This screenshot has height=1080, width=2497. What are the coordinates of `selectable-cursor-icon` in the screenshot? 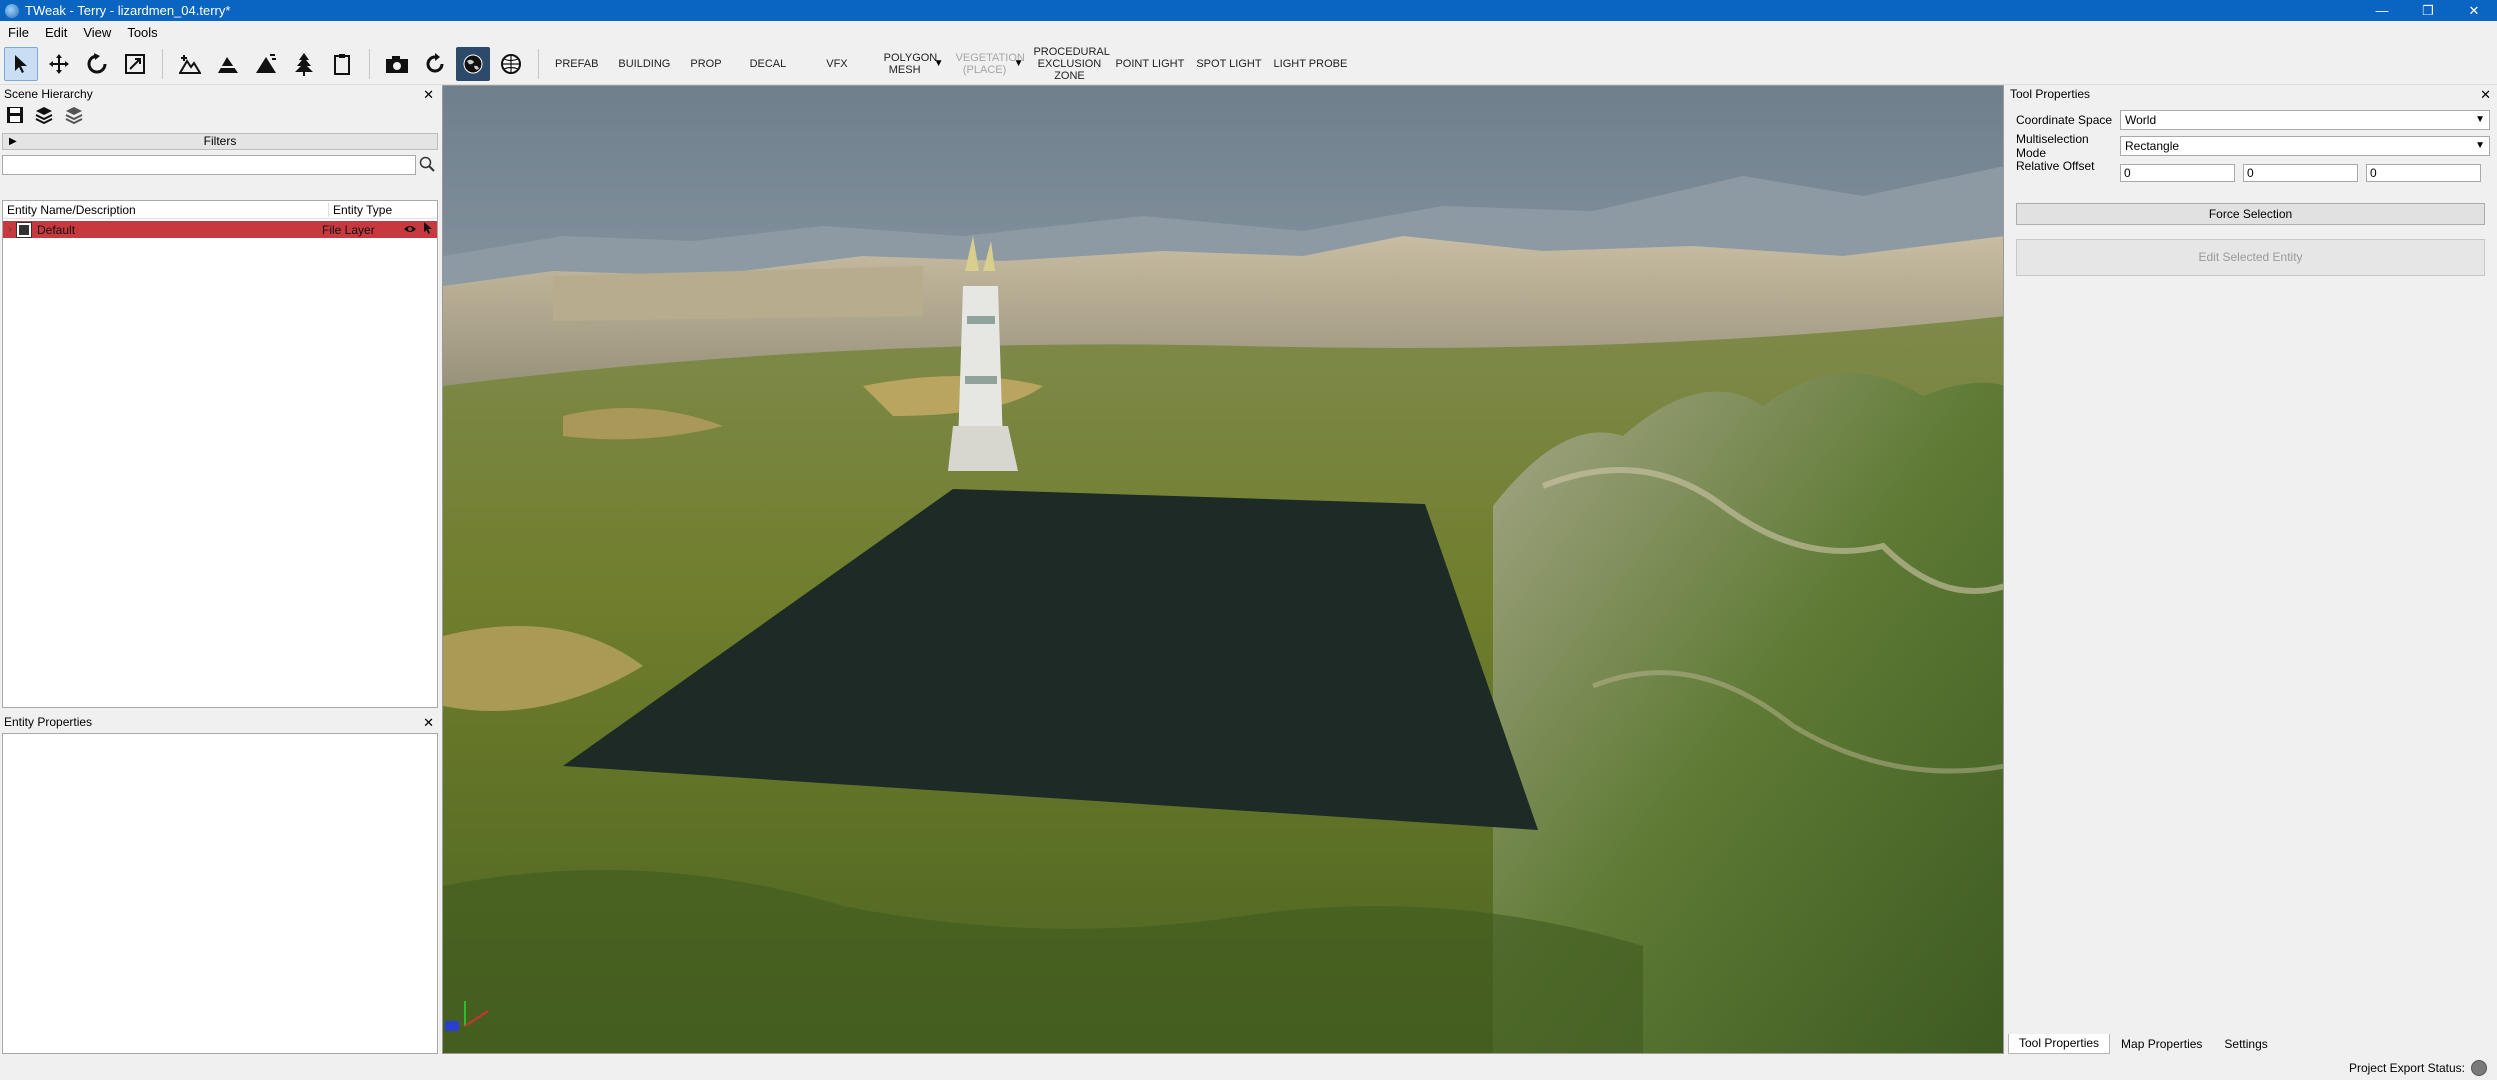 It's located at (428, 229).